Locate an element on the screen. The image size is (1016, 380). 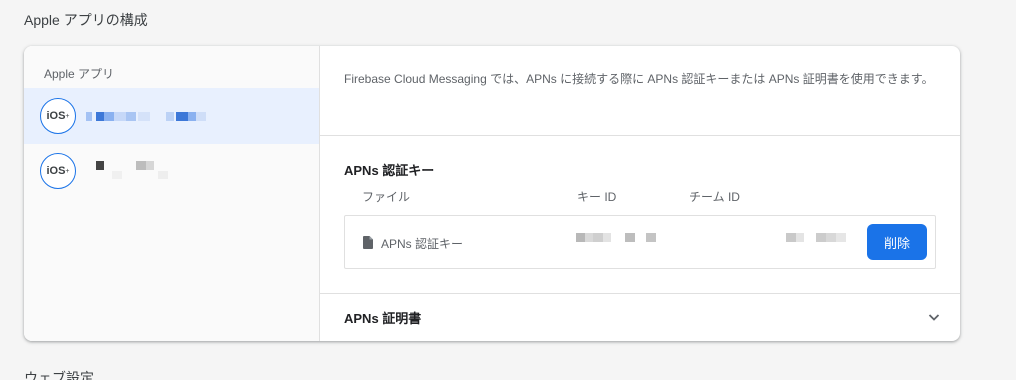
delete-button: 削除 is located at coordinates (897, 242).